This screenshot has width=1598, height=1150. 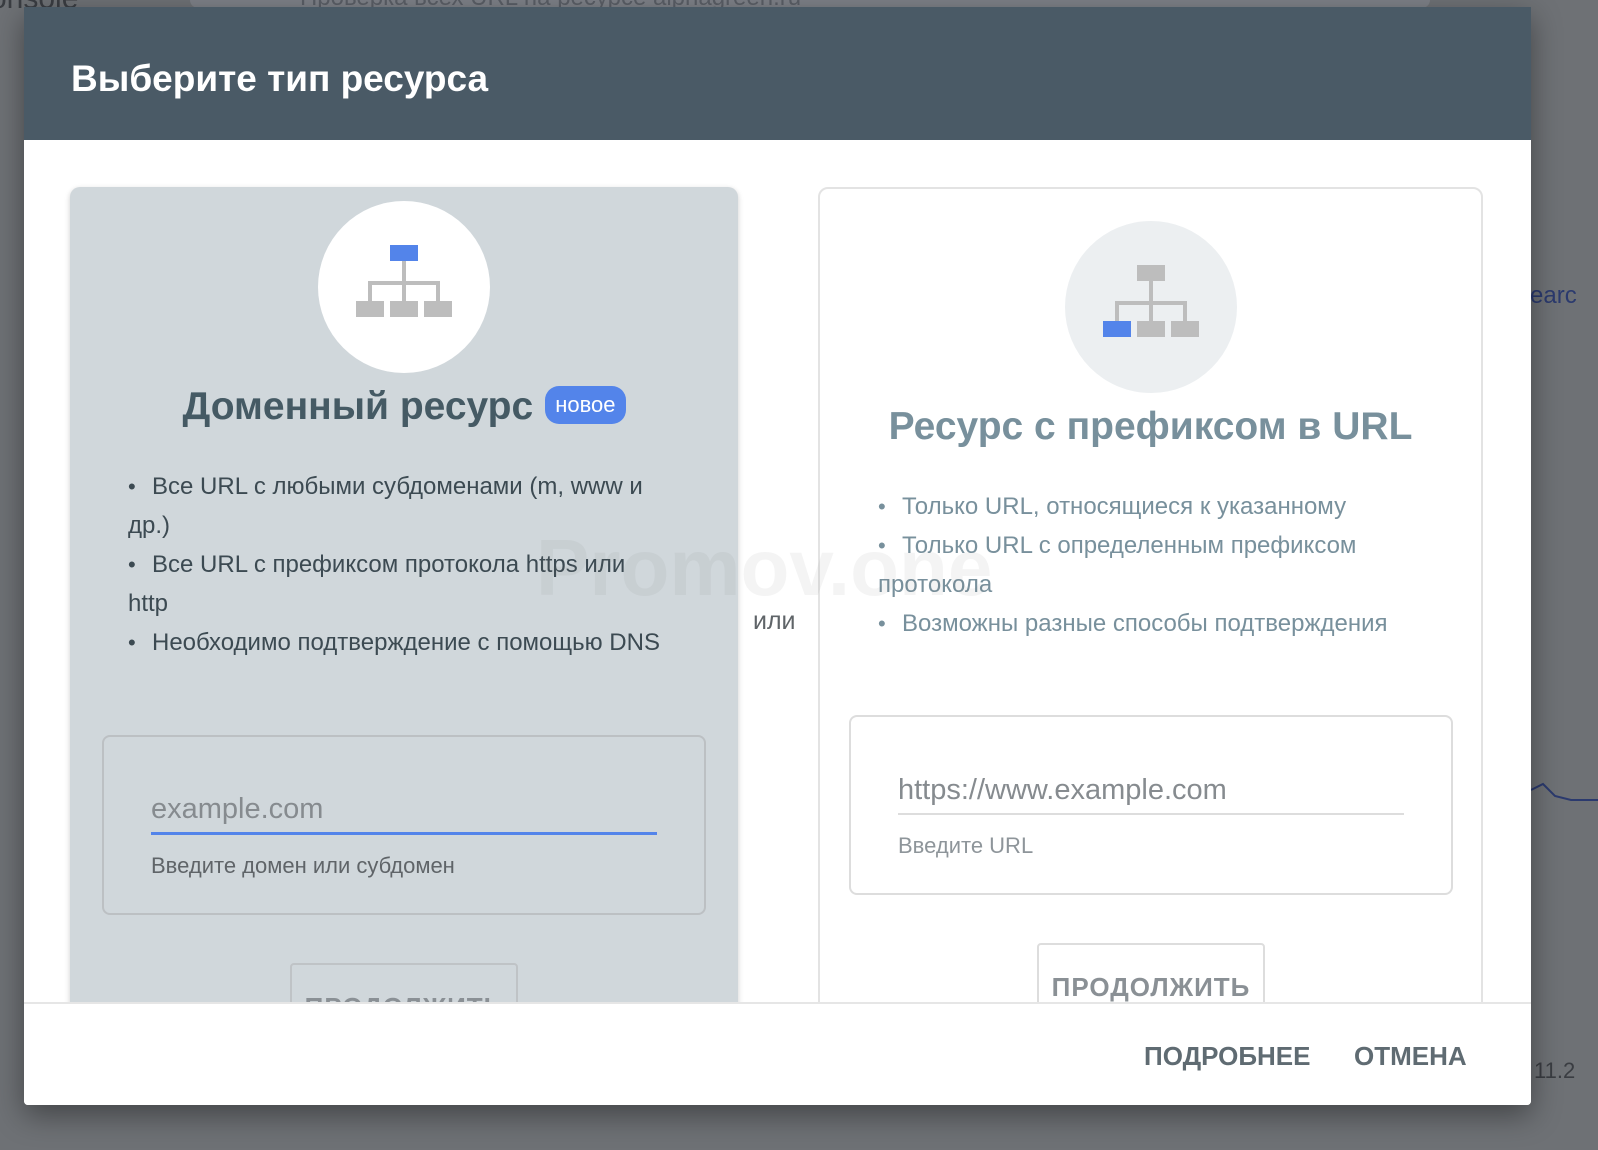 I want to click on cancel-button: ОТМЕНА, so click(x=1410, y=1056).